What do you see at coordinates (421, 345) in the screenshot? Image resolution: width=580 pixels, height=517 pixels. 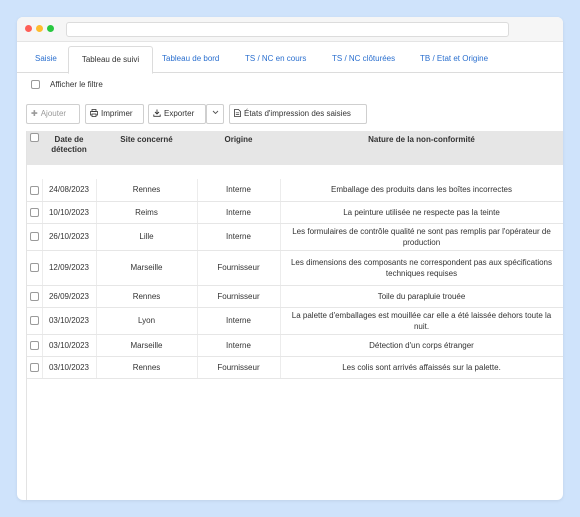 I see `cell-nature: Détection d'un corps étranger` at bounding box center [421, 345].